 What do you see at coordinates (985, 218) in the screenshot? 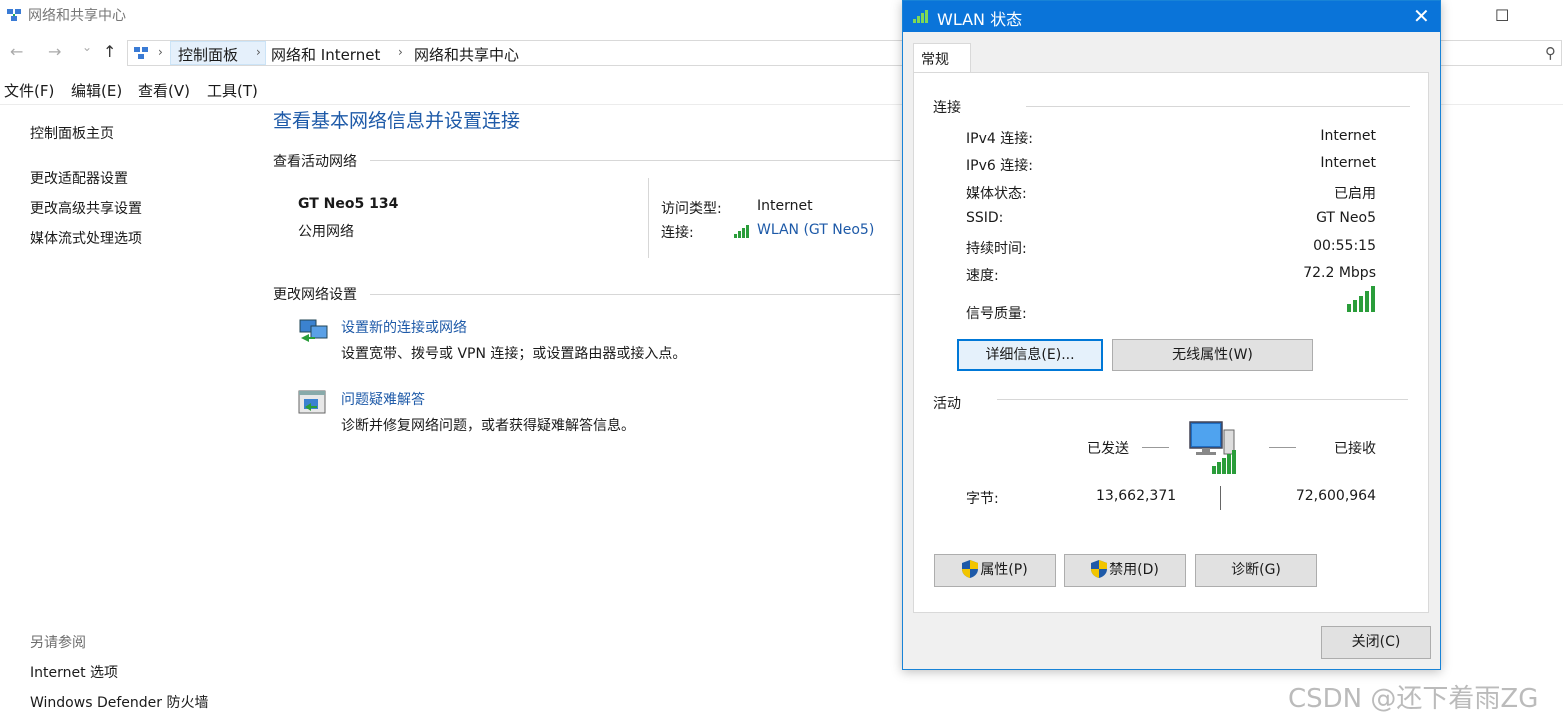
I see `ssid-label: SSID:` at bounding box center [985, 218].